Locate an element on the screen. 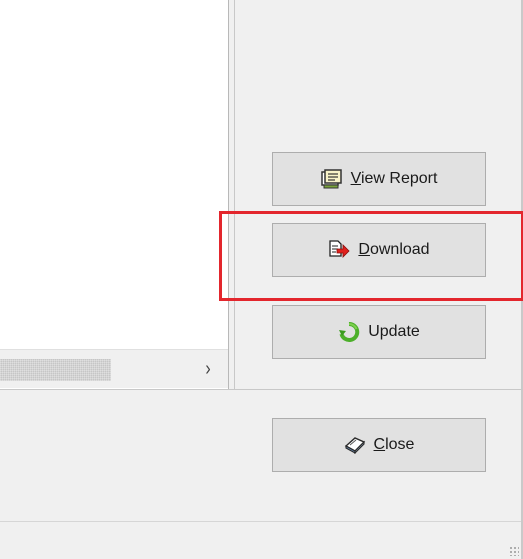 This screenshot has width=523, height=559. scroll-right-arrow: › is located at coordinates (208, 369).